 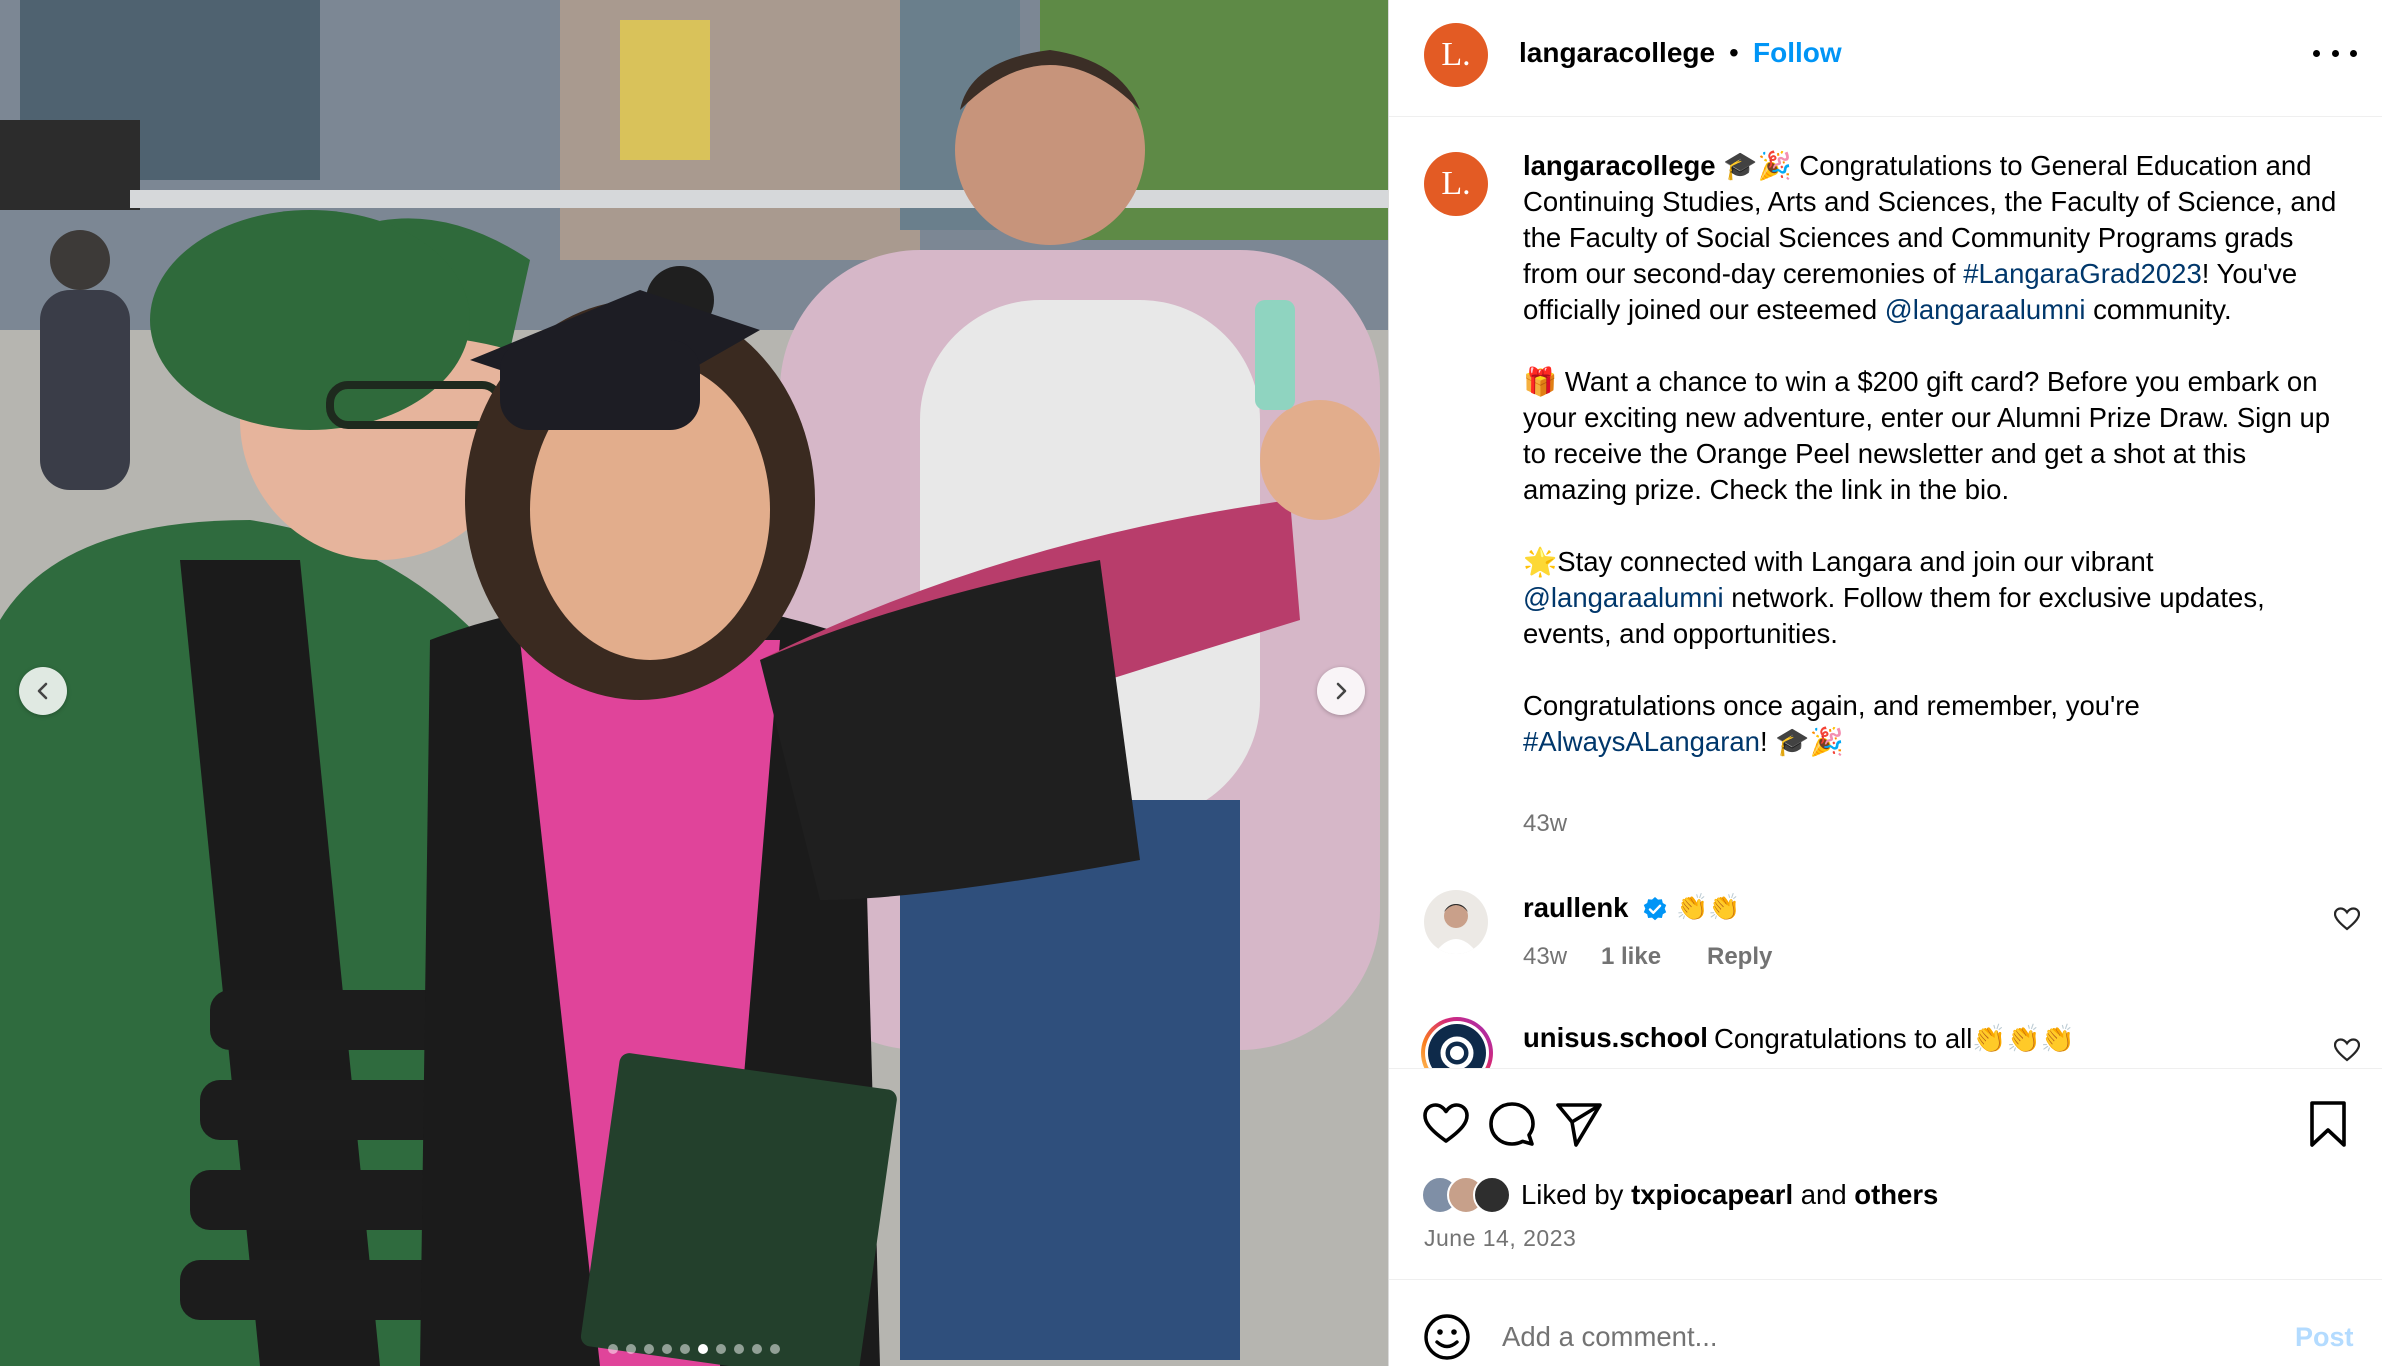 I want to click on caption-username: langaracollege, so click(x=1619, y=165).